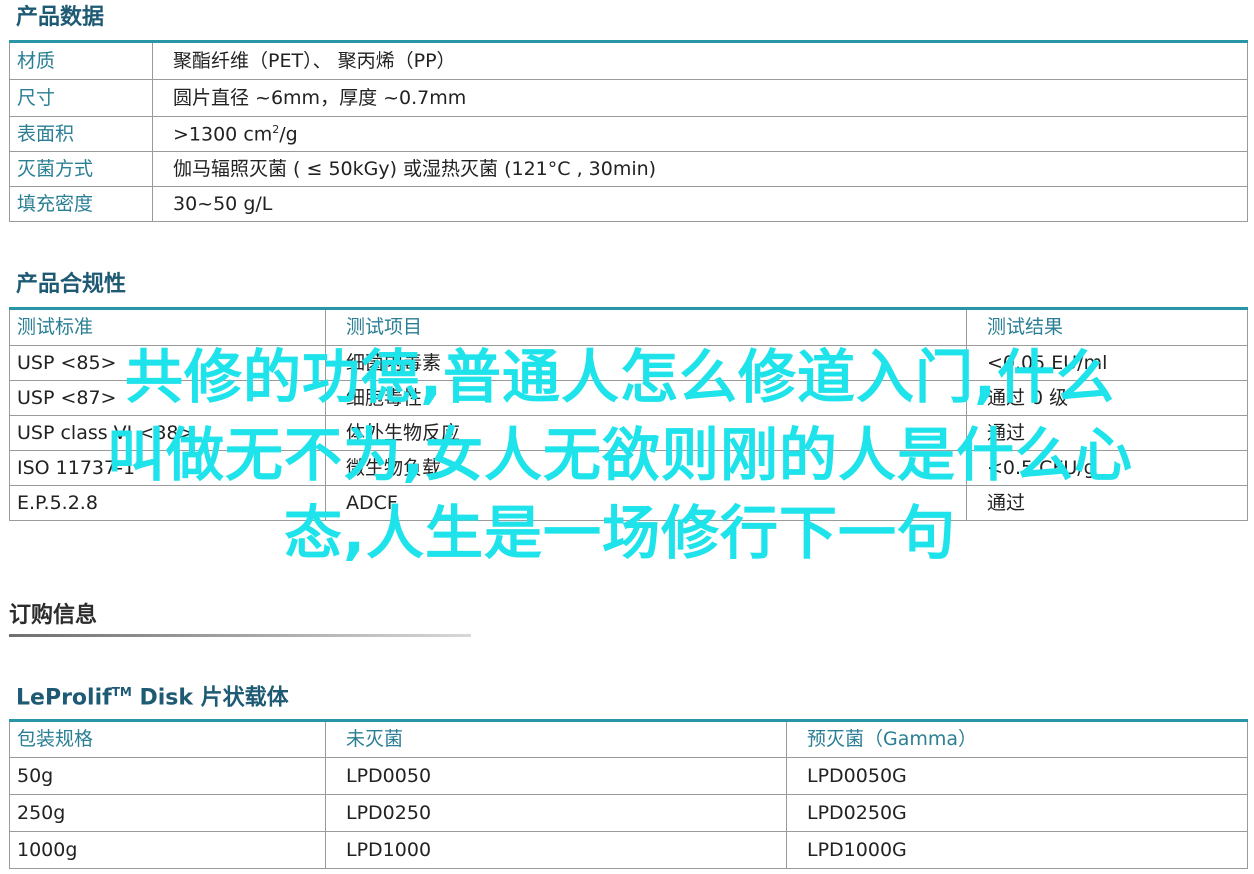  I want to click on column-header: 包装规格, so click(167, 739).